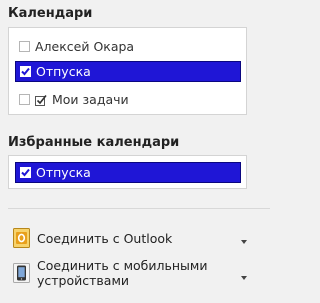 The width and height of the screenshot is (320, 303). I want to click on connect-mobile-link: Соединить с мобильными устройствами, so click(134, 273).